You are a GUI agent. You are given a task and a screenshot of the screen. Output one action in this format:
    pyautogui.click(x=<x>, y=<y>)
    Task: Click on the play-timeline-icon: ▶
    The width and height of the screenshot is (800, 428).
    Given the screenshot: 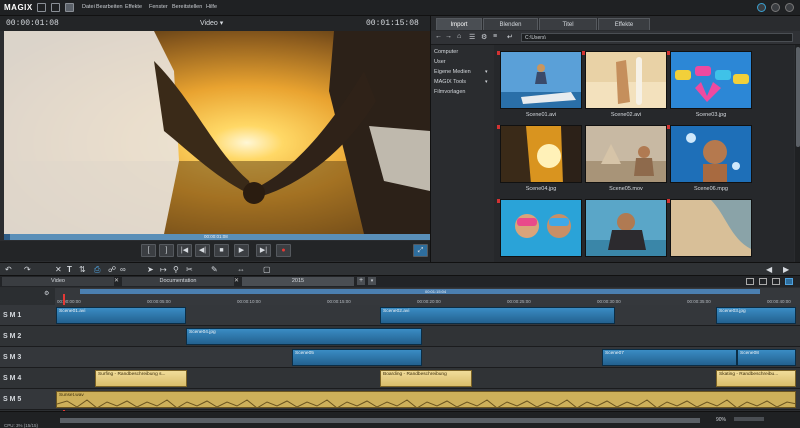 What is the action you would take?
    pyautogui.click(x=786, y=269)
    